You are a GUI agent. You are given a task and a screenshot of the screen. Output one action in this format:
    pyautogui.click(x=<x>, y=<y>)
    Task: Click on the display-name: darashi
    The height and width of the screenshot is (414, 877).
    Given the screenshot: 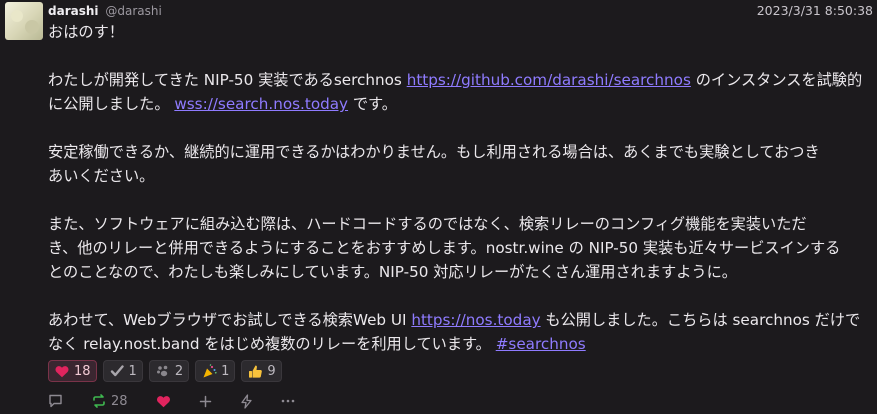 What is the action you would take?
    pyautogui.click(x=73, y=11)
    